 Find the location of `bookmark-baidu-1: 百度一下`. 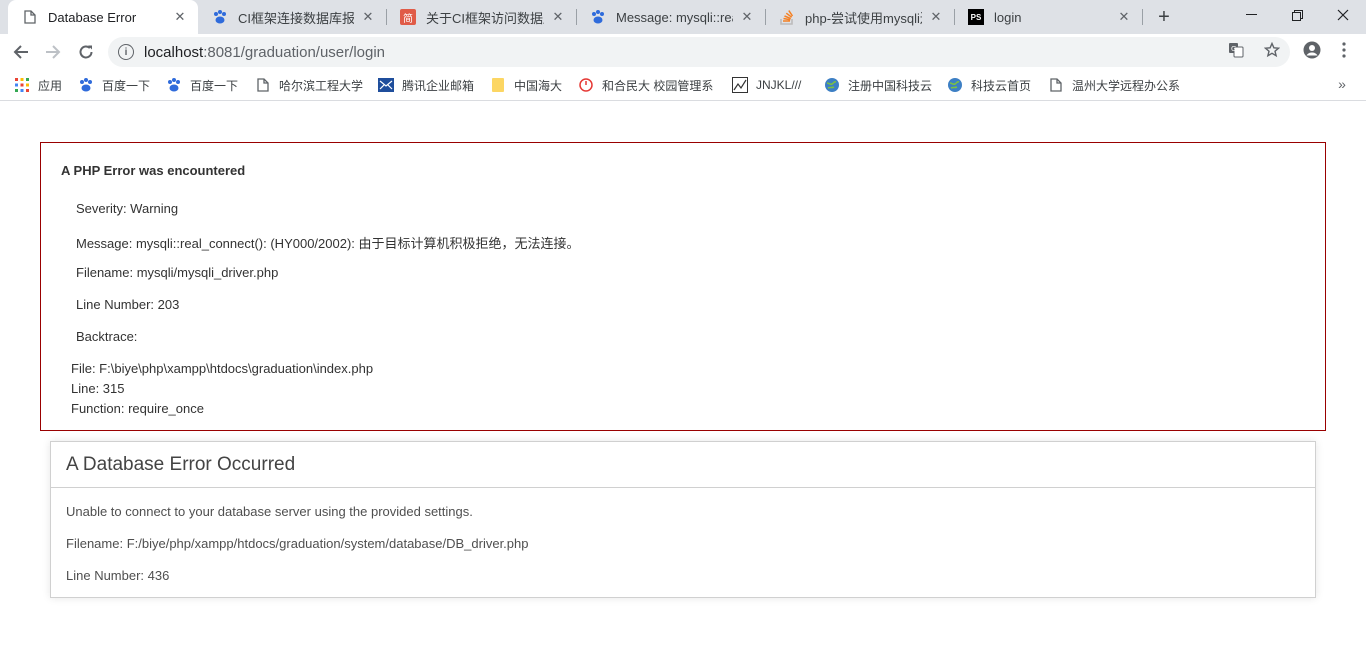

bookmark-baidu-1: 百度一下 is located at coordinates (114, 85).